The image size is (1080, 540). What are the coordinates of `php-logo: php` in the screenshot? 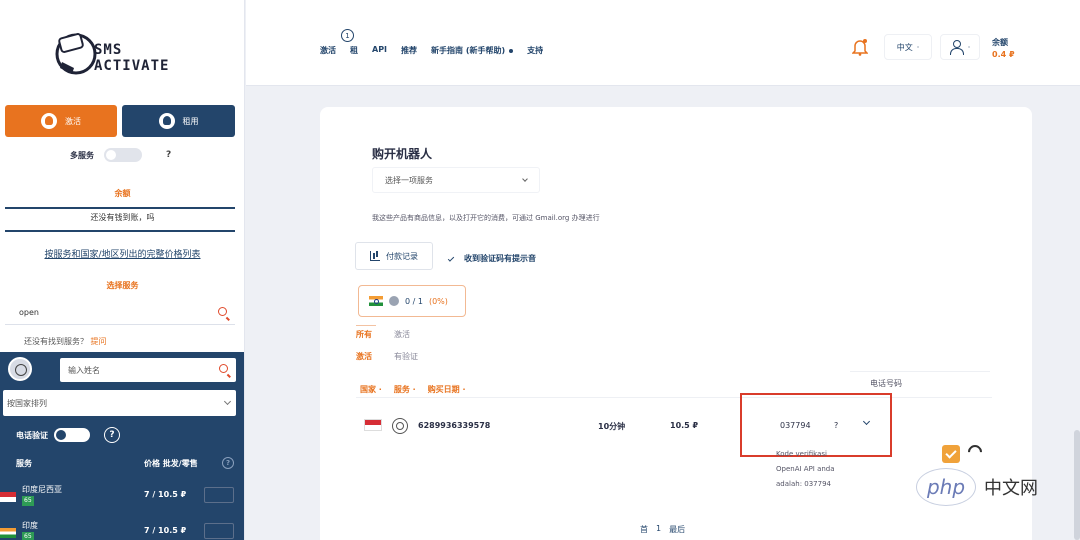 It's located at (946, 487).